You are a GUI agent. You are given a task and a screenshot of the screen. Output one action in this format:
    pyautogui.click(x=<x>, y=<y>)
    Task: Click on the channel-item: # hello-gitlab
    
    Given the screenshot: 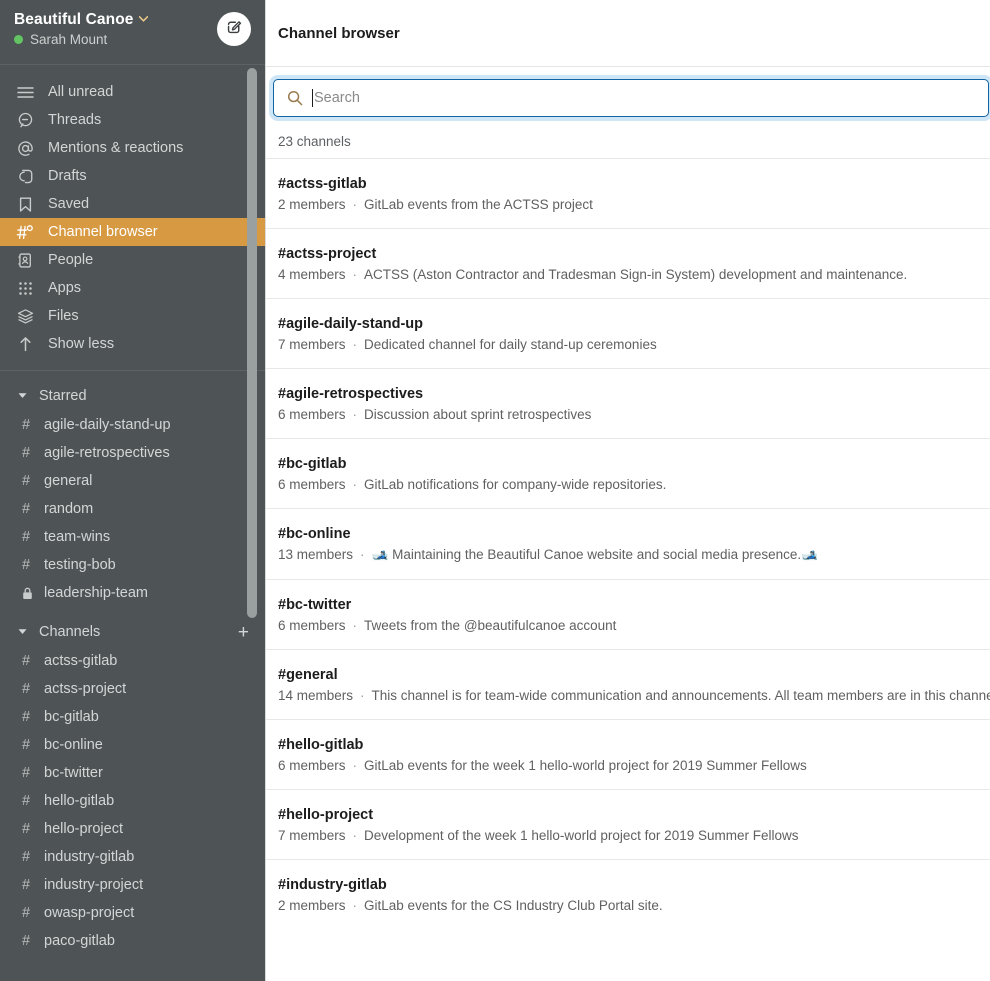 What is the action you would take?
    pyautogui.click(x=132, y=801)
    